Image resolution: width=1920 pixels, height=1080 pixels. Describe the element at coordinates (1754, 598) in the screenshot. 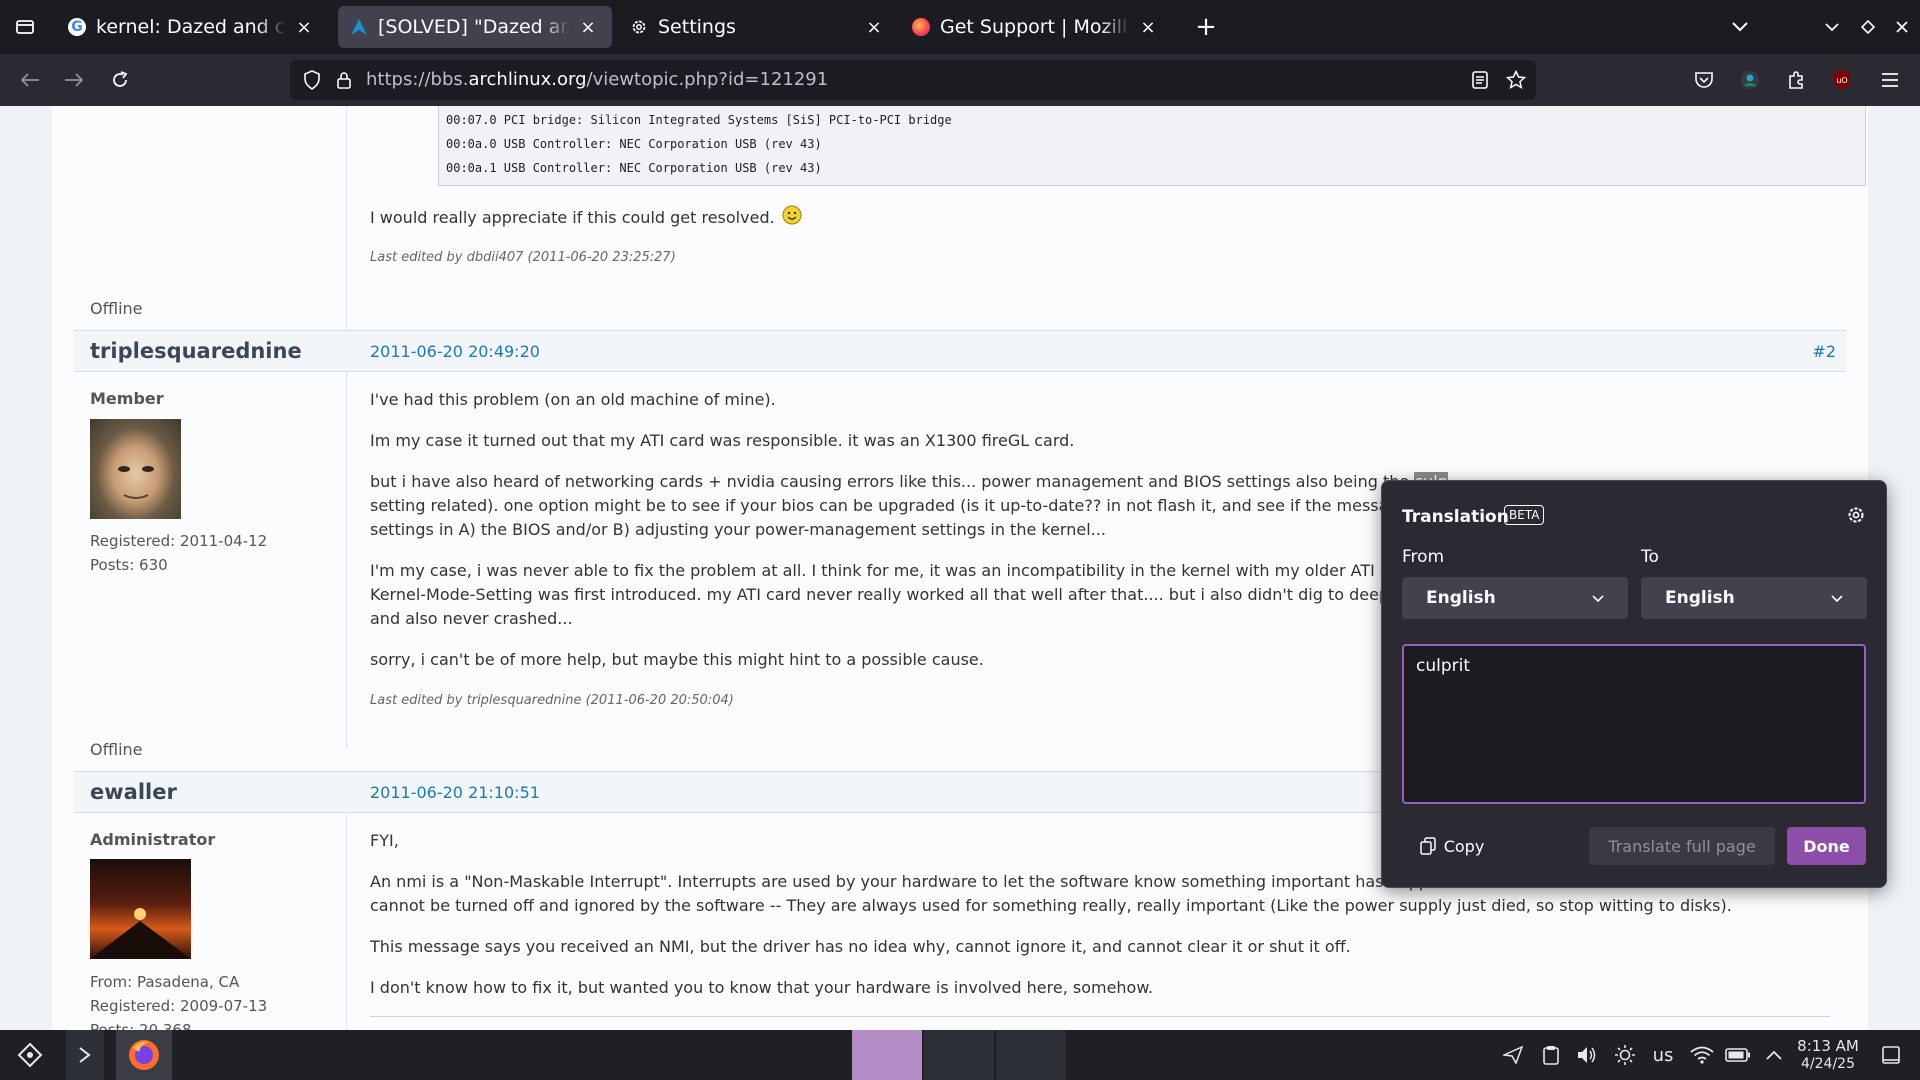

I see `to-language-select: English` at that location.